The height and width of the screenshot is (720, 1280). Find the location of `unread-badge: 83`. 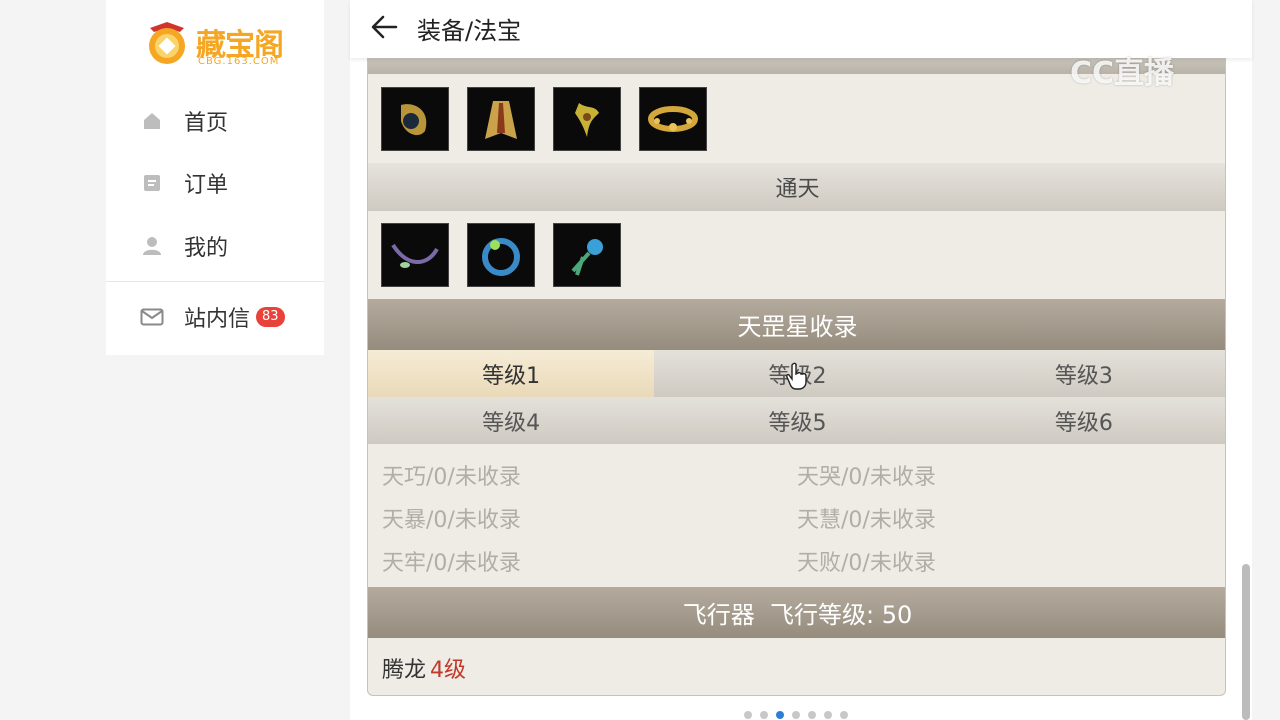

unread-badge: 83 is located at coordinates (270, 317).